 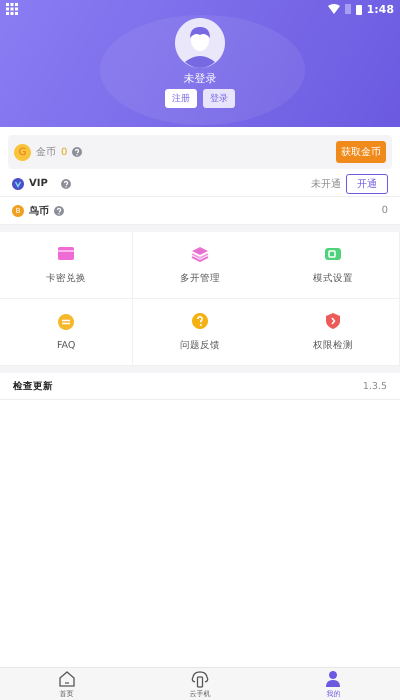 I want to click on vip-icon, so click(x=18, y=184).